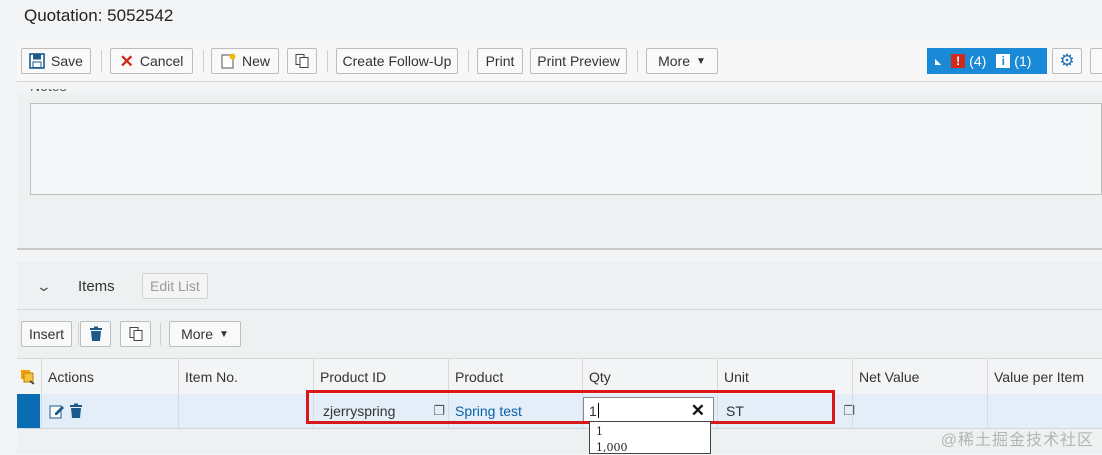 The width and height of the screenshot is (1102, 455). I want to click on gear-icon: ⚙, so click(1067, 60).